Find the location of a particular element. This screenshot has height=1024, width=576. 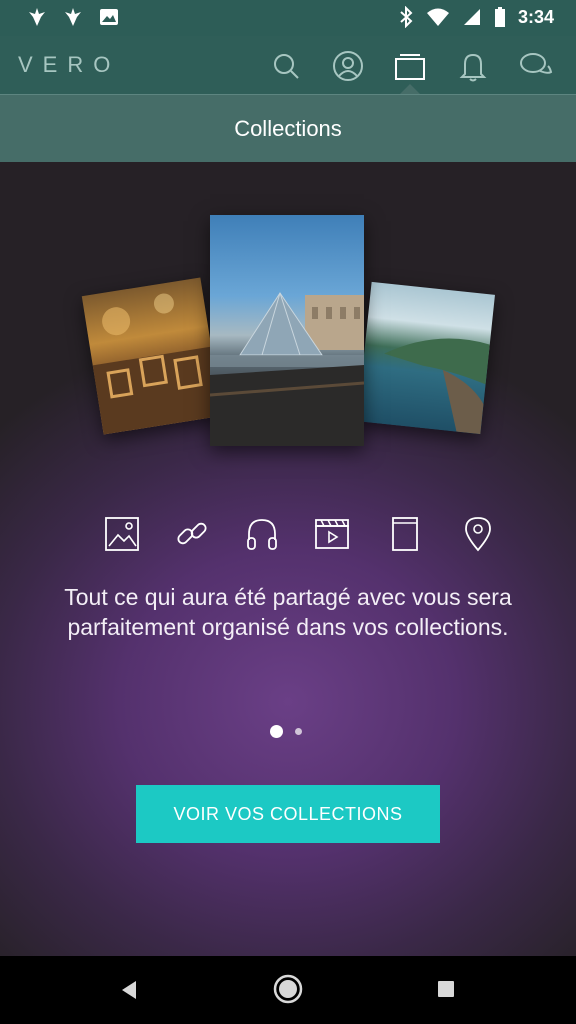

status-time: 3:34 is located at coordinates (535, 16).